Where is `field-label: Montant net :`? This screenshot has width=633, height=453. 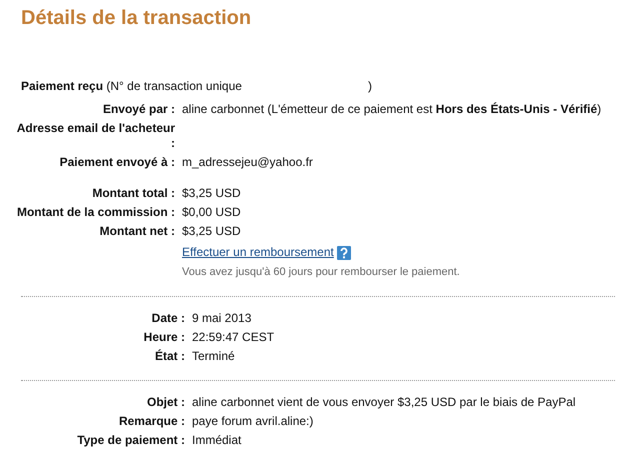
field-label: Montant net : is located at coordinates (136, 231).